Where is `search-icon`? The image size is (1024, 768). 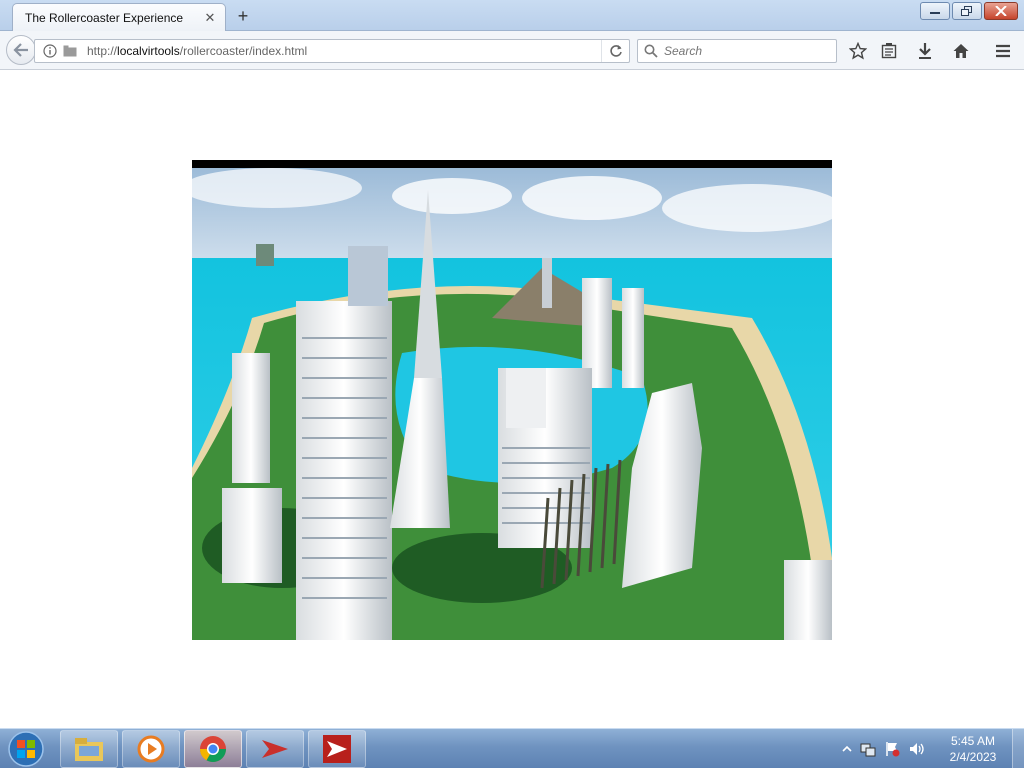 search-icon is located at coordinates (651, 51).